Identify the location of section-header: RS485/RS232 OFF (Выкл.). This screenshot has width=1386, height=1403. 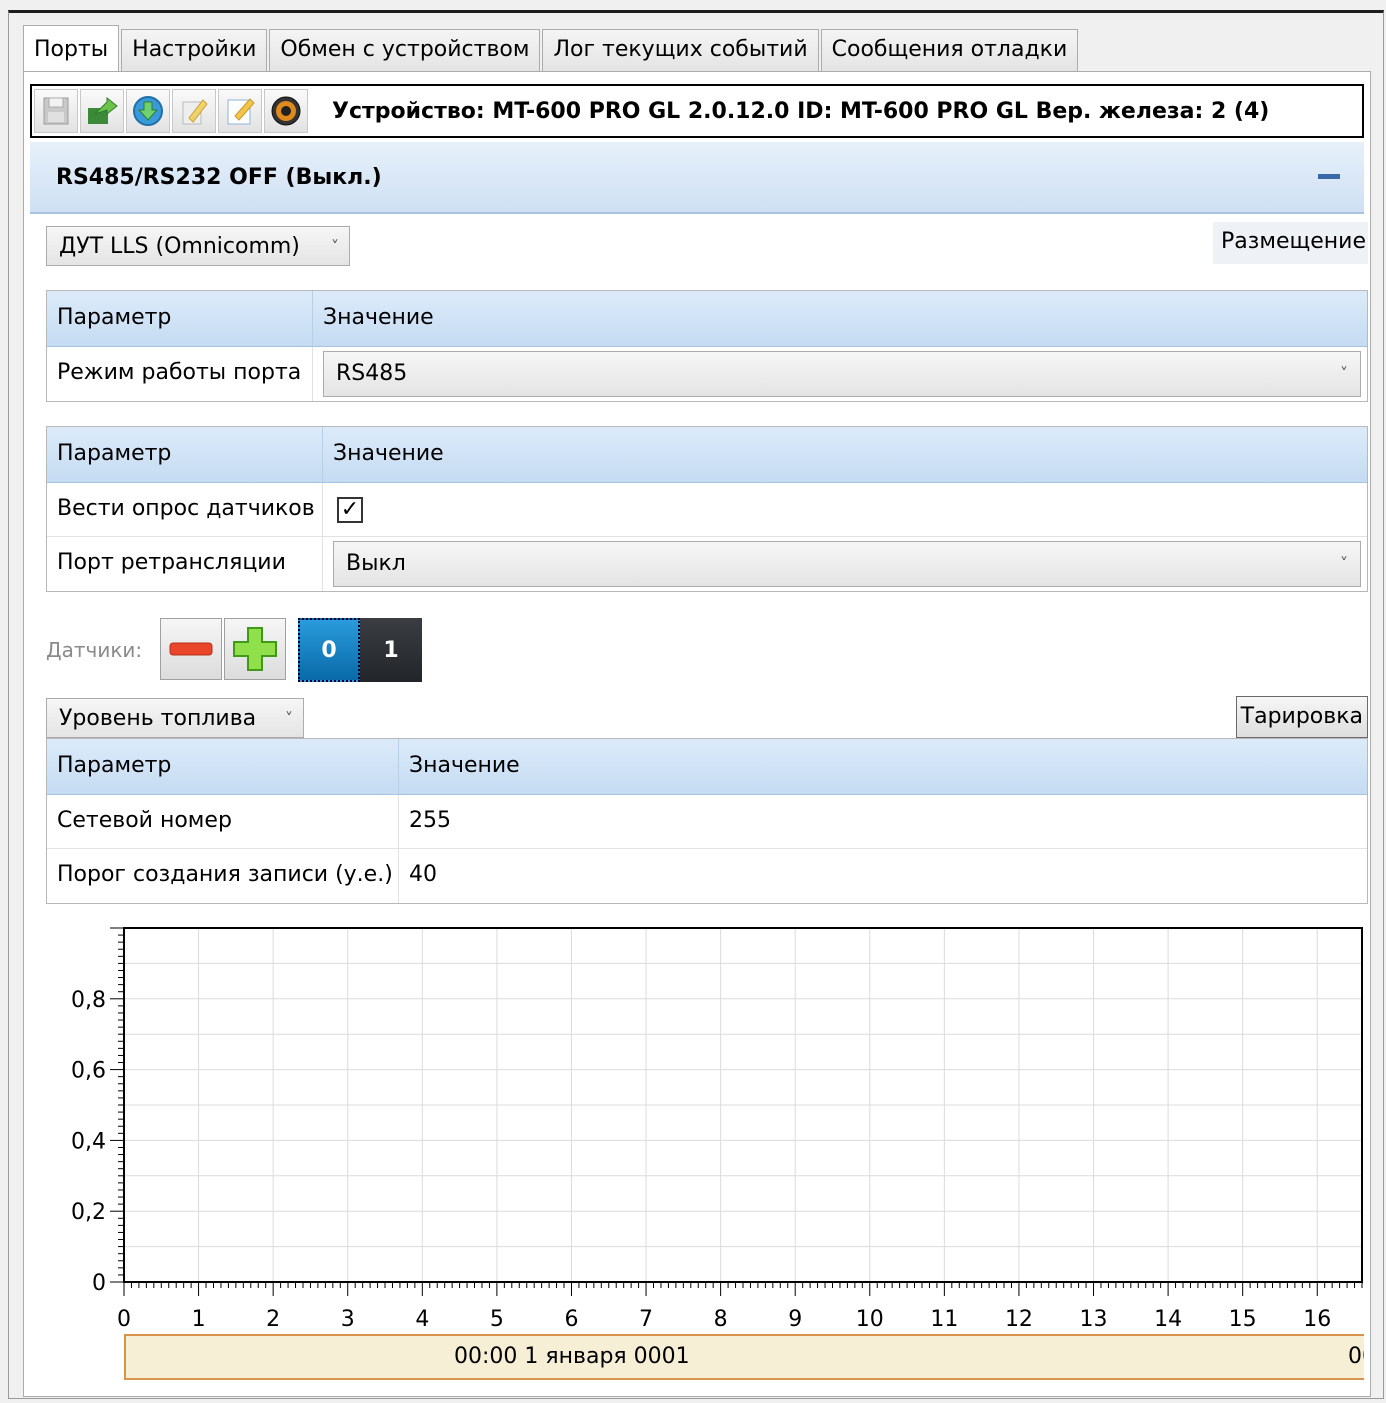
(697, 178).